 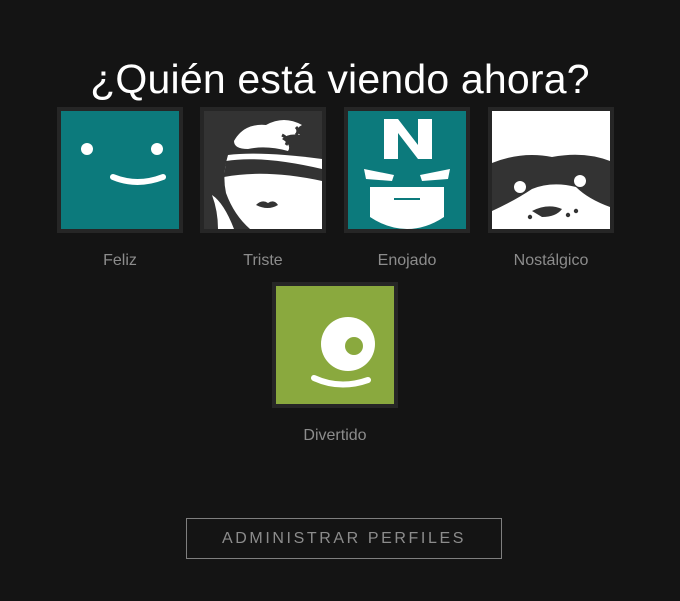 I want to click on profile-triste: Triste, so click(x=263, y=189).